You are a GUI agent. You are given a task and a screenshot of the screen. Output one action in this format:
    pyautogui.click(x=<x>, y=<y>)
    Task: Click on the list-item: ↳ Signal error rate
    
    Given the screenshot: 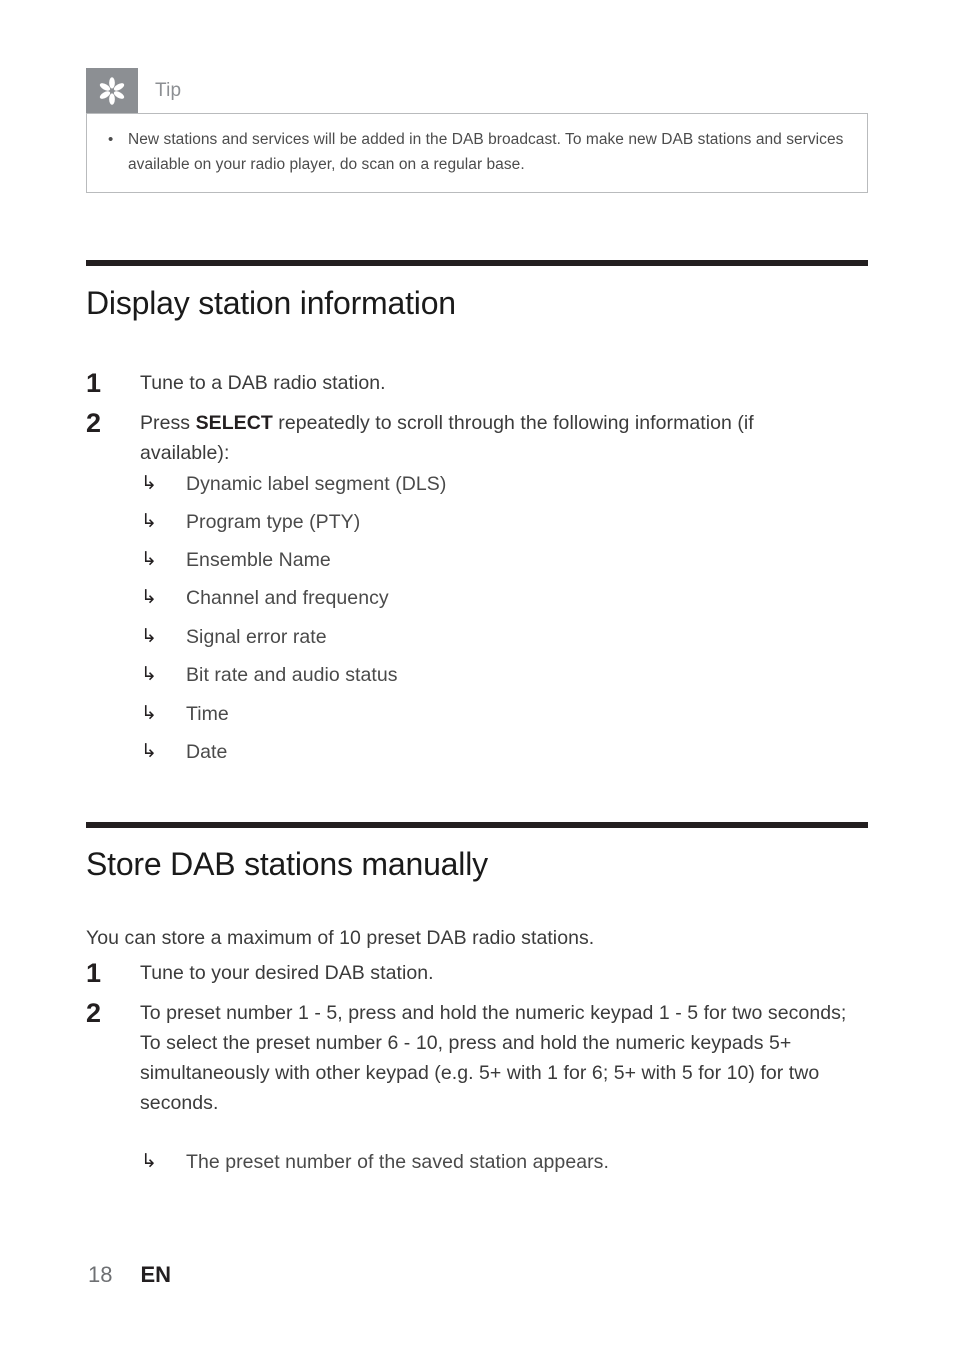 What is the action you would take?
    pyautogui.click(x=234, y=637)
    